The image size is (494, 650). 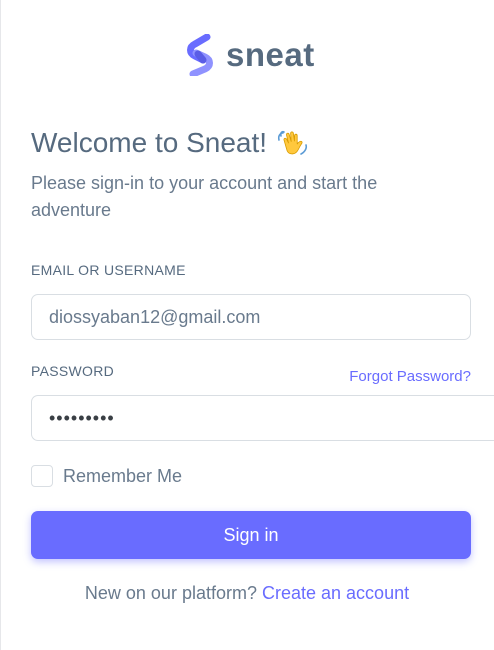 I want to click on remember-me: Remember Me, so click(x=106, y=476).